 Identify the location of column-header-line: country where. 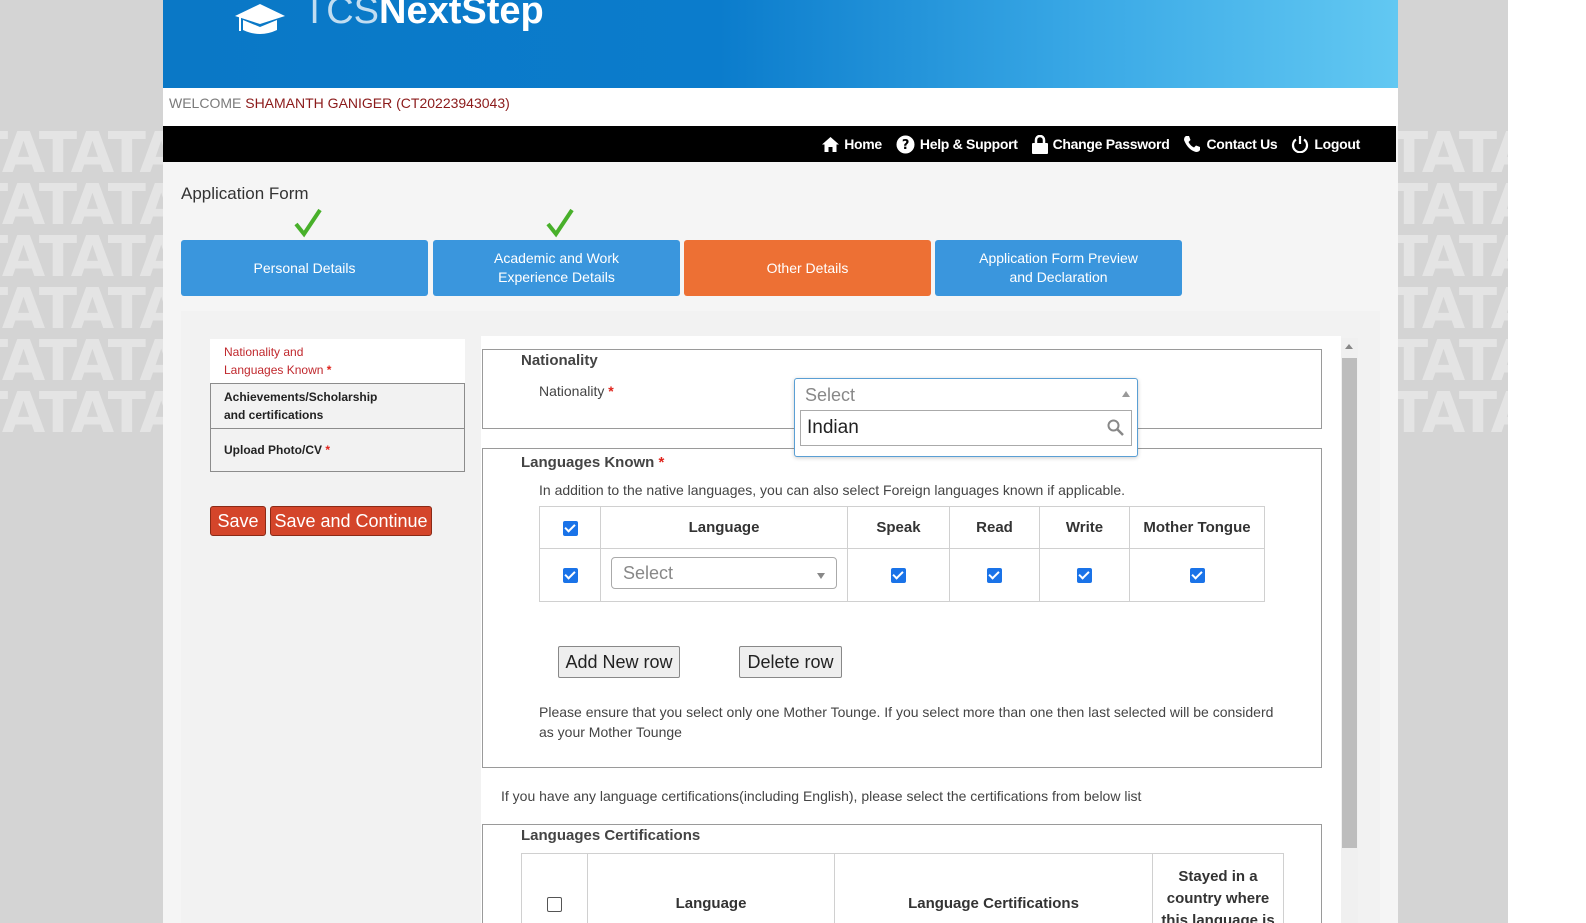
(1218, 898).